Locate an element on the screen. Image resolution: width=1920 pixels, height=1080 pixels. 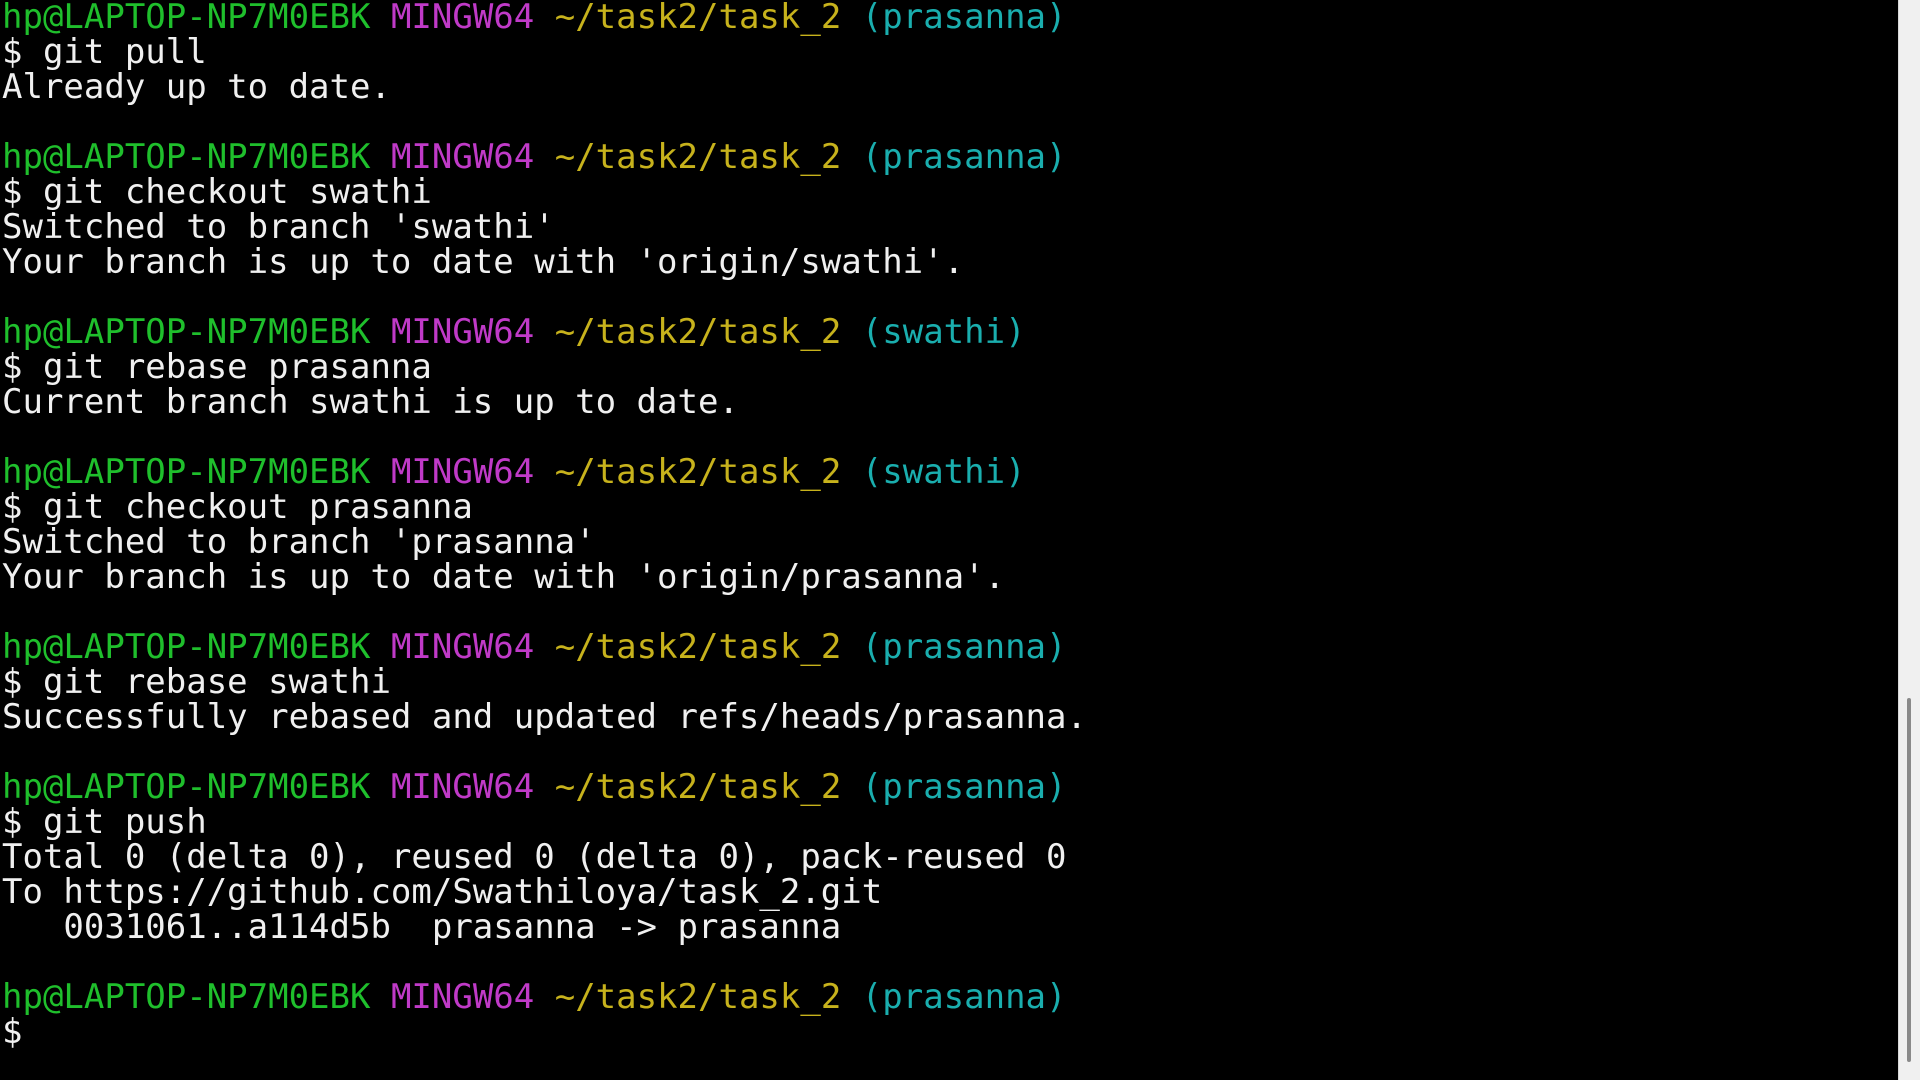
output-line: Switched to branch 'prasanna' is located at coordinates (299, 542).